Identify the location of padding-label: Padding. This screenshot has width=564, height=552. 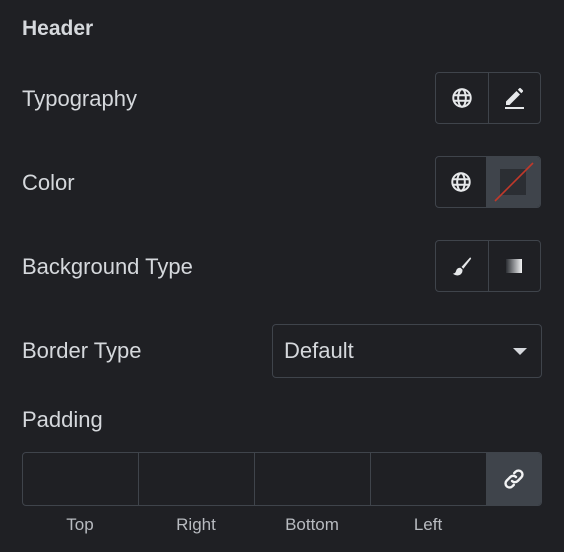
(62, 419).